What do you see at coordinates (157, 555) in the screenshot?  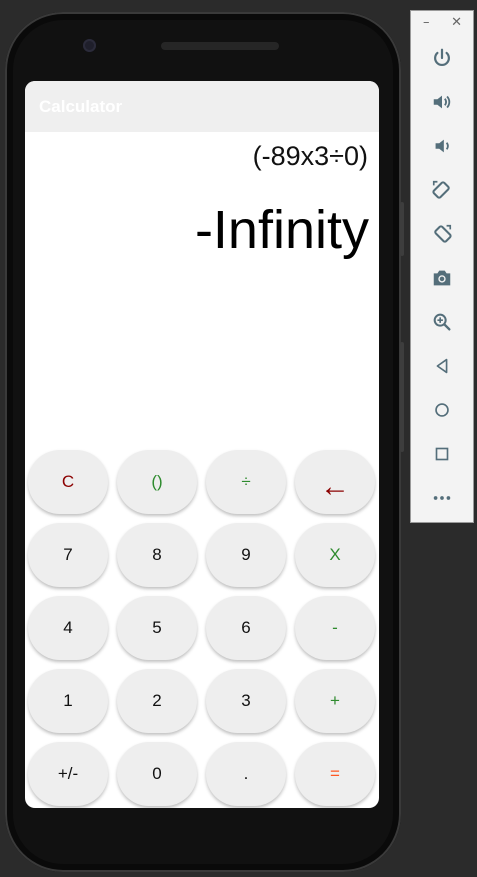 I see `digit-8-button: 8` at bounding box center [157, 555].